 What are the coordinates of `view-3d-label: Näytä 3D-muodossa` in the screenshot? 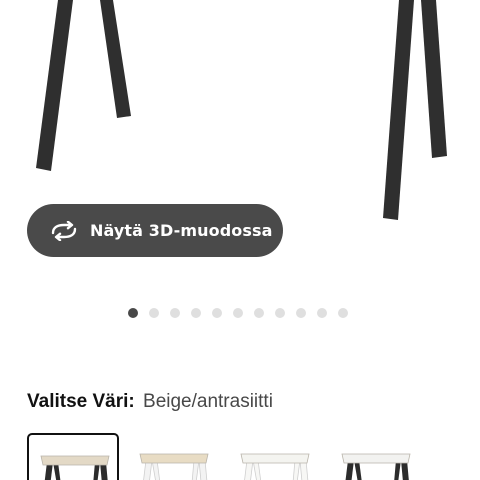 It's located at (181, 230).